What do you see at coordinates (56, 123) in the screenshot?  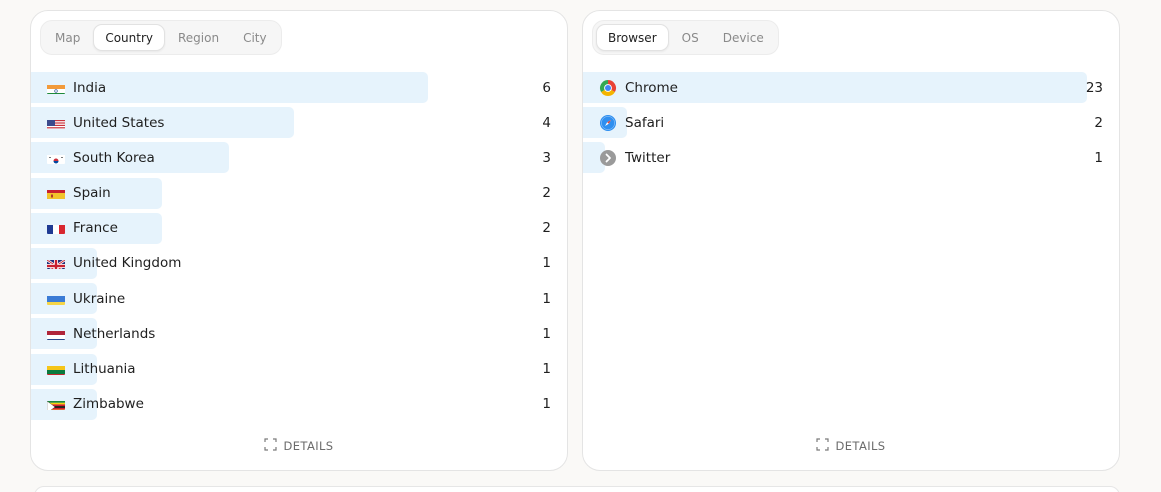 I see `united-states-flag-icon` at bounding box center [56, 123].